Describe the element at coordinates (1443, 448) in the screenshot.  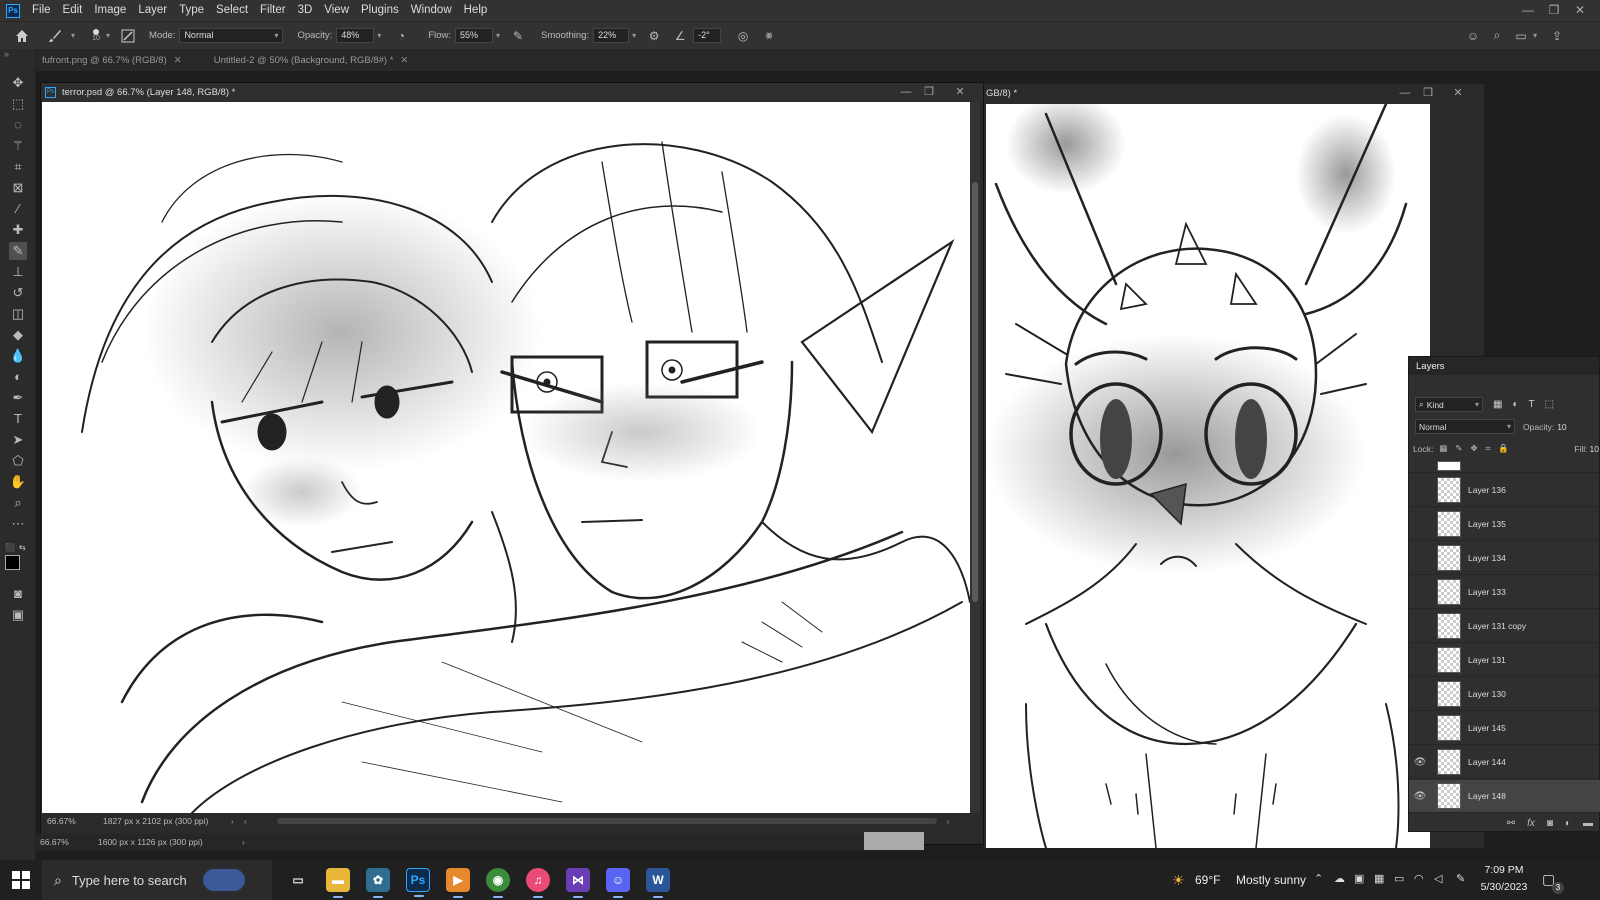
I see `lock-transparent-icon: ▦` at that location.